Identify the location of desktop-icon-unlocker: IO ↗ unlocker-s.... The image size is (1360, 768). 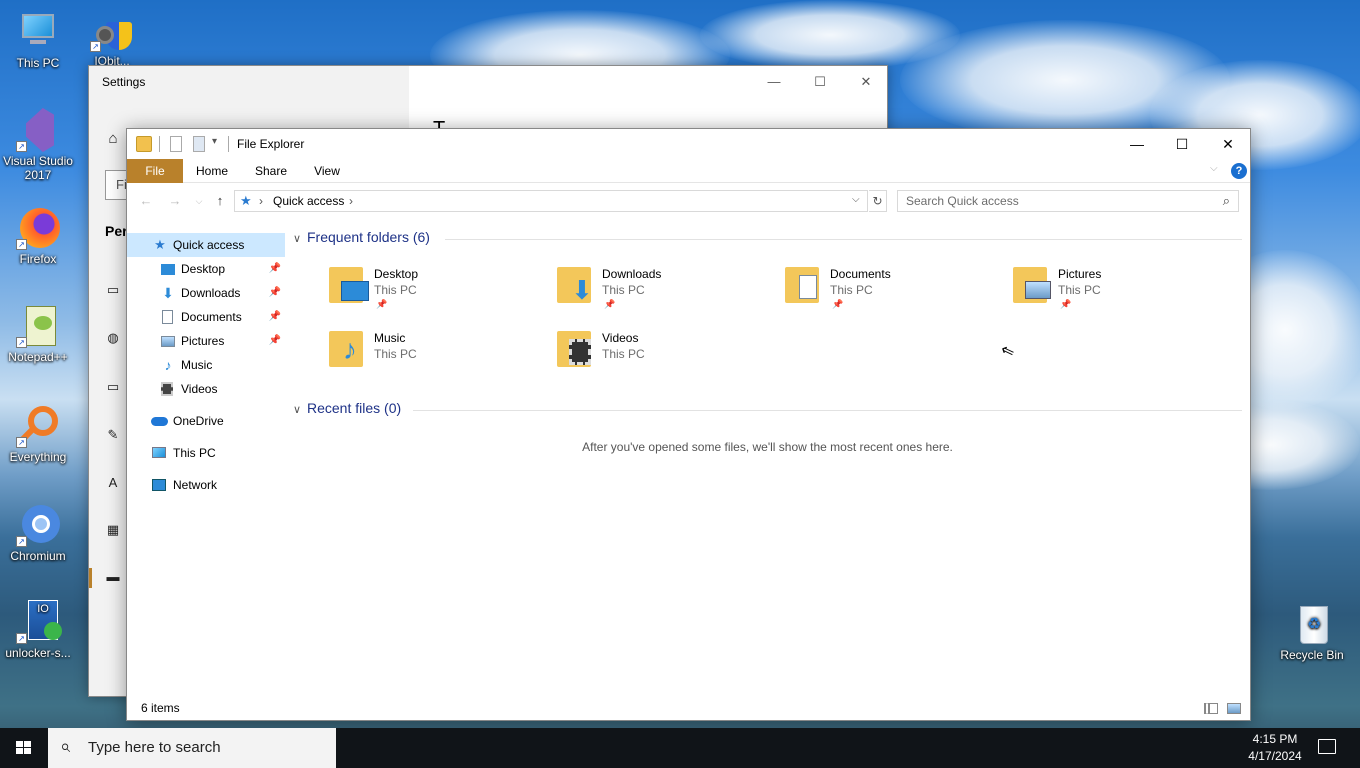
(38, 630).